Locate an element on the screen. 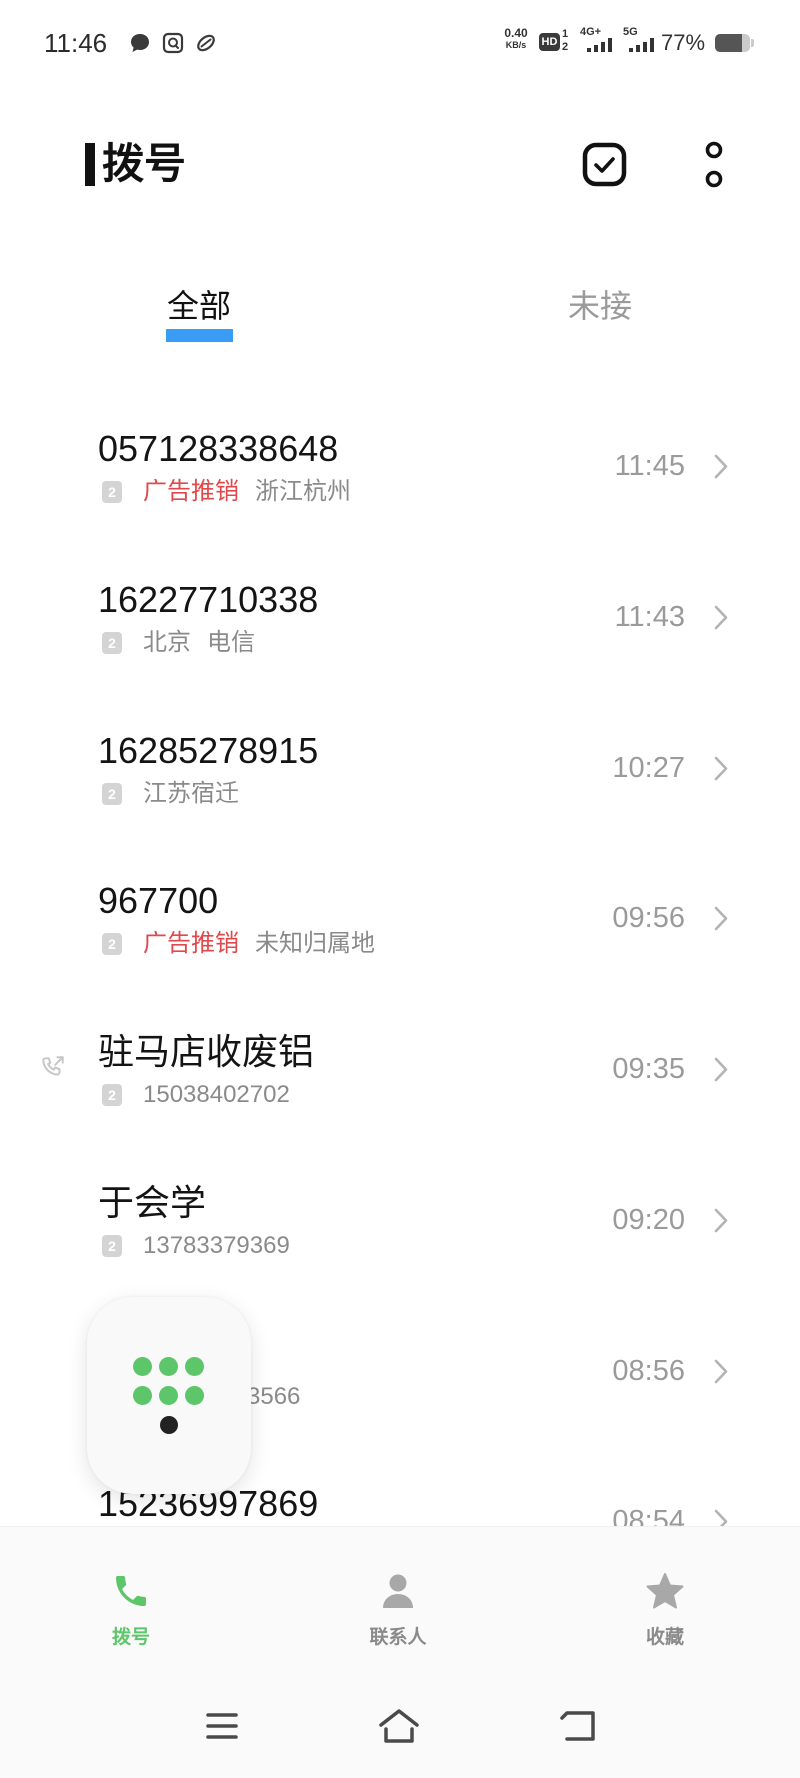 This screenshot has height=1778, width=800. call-number: 13783379369 is located at coordinates (216, 1245).